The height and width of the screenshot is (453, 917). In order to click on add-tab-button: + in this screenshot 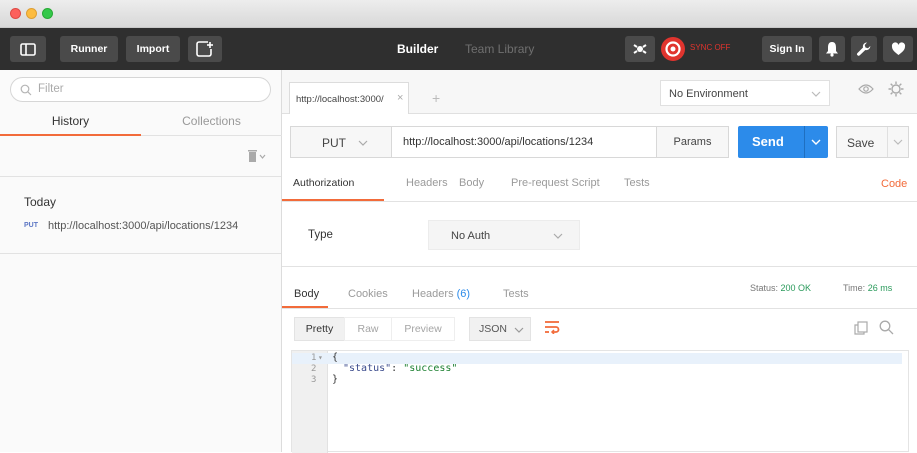, I will do `click(436, 98)`.